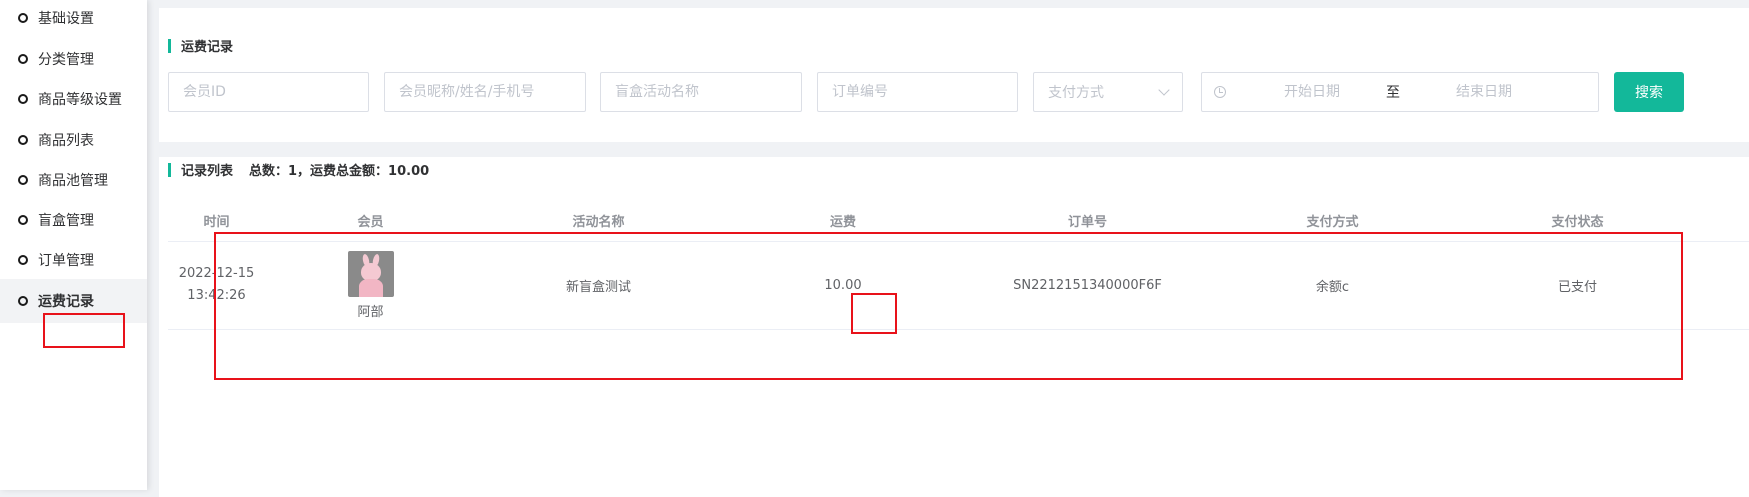 The height and width of the screenshot is (497, 1749). What do you see at coordinates (1087, 221) in the screenshot?
I see `column-header-order-no: 订单号` at bounding box center [1087, 221].